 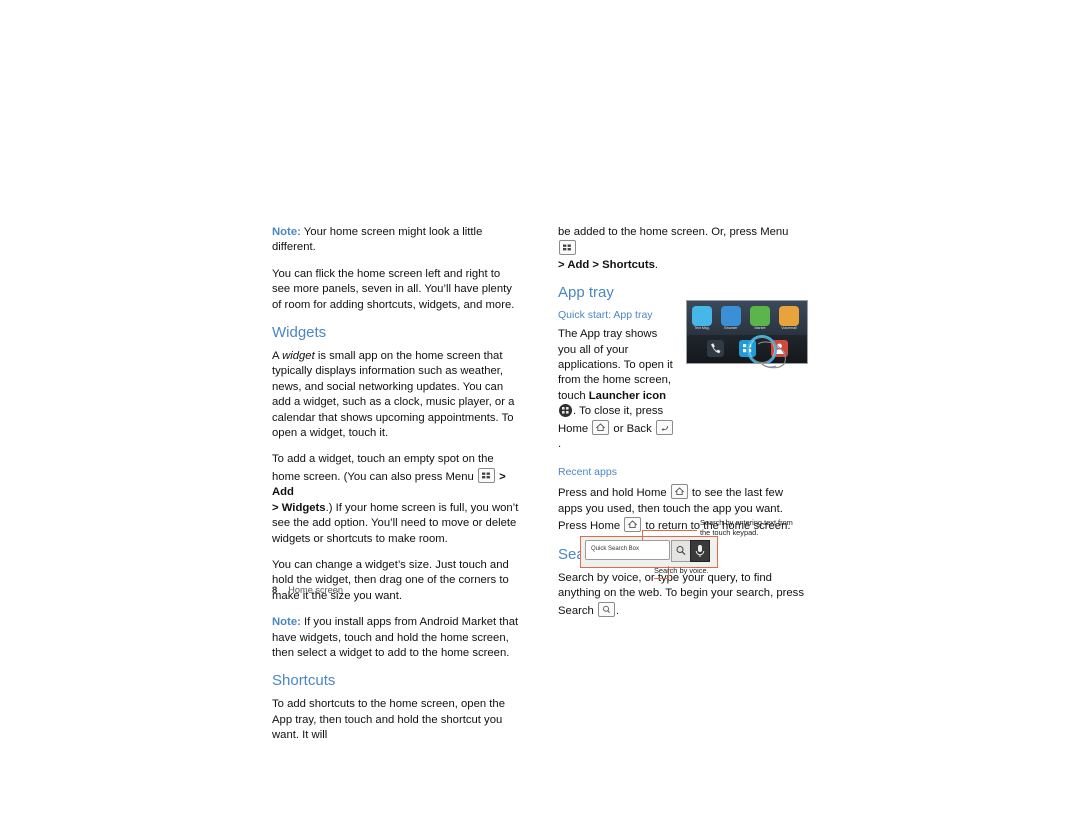 What do you see at coordinates (286, 232) in the screenshot?
I see `note-label: Note:` at bounding box center [286, 232].